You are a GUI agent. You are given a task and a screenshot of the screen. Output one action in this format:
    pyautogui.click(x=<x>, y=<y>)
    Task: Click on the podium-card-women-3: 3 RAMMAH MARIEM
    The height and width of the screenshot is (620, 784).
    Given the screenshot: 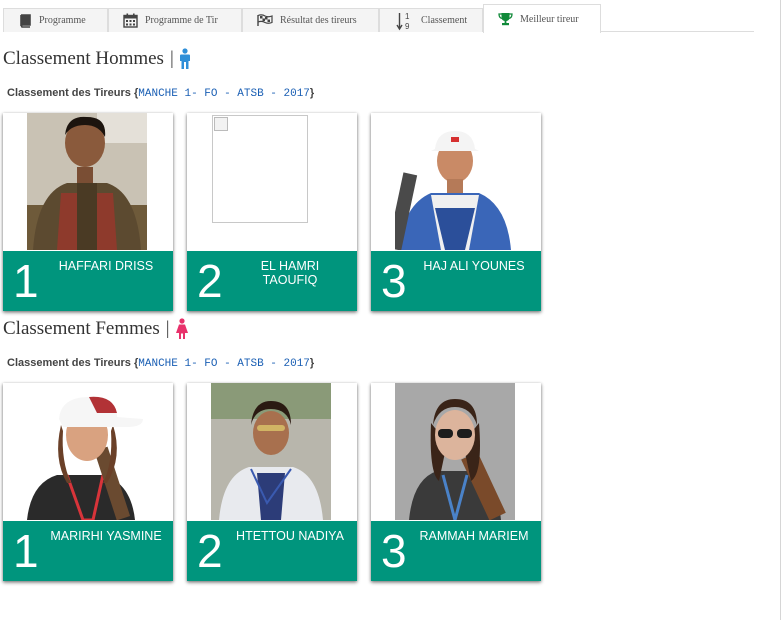 What is the action you would take?
    pyautogui.click(x=456, y=482)
    